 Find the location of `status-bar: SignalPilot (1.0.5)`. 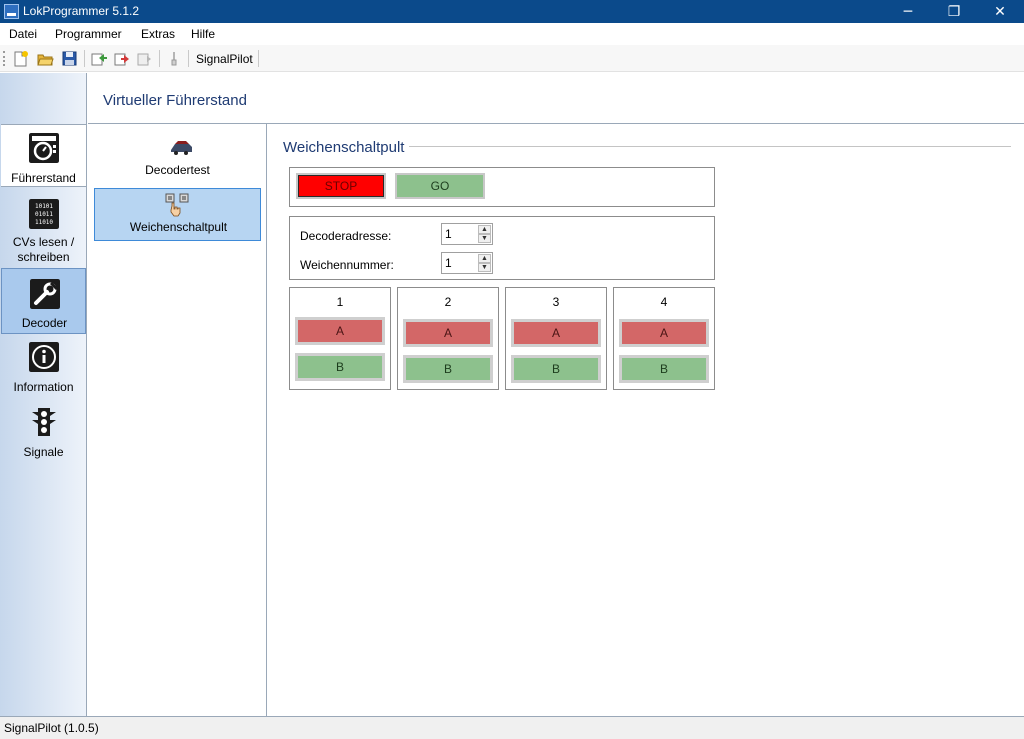

status-bar: SignalPilot (1.0.5) is located at coordinates (512, 727).